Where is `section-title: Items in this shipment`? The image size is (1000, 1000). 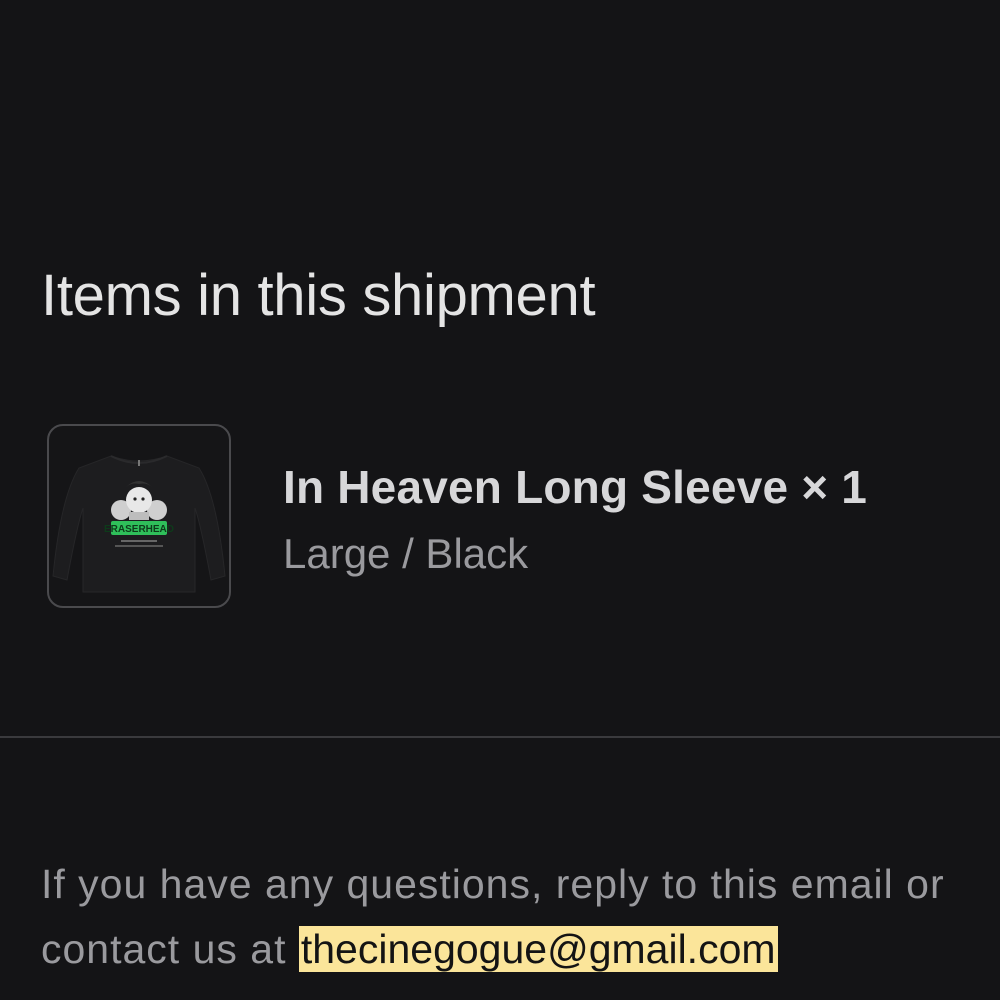 section-title: Items in this shipment is located at coordinates (318, 295).